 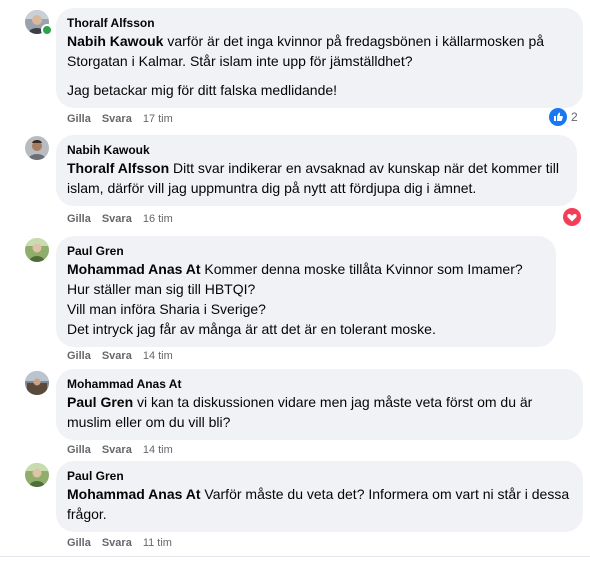 What do you see at coordinates (166, 309) in the screenshot?
I see `comment-text: Vill man införa Sharia i Sverige?` at bounding box center [166, 309].